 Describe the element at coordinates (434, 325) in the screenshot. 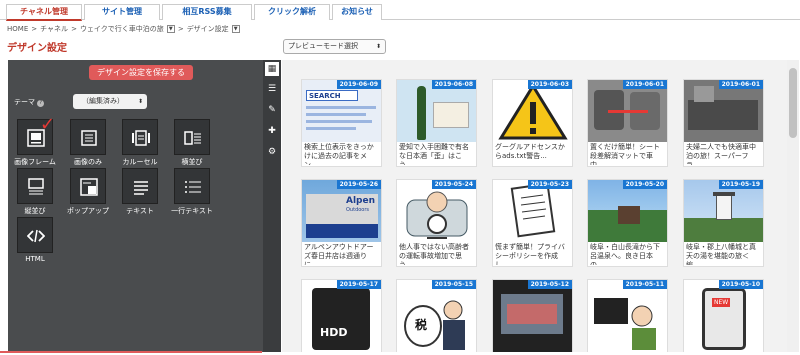

I see `tax-bag-illustration` at that location.